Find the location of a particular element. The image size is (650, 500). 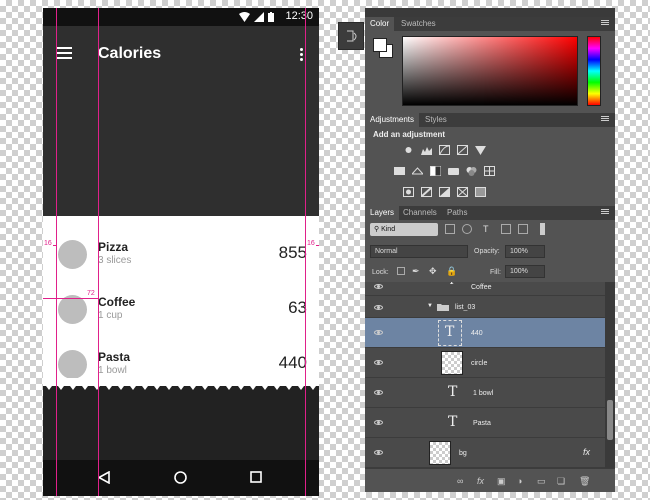

battery-icon is located at coordinates (271, 17).